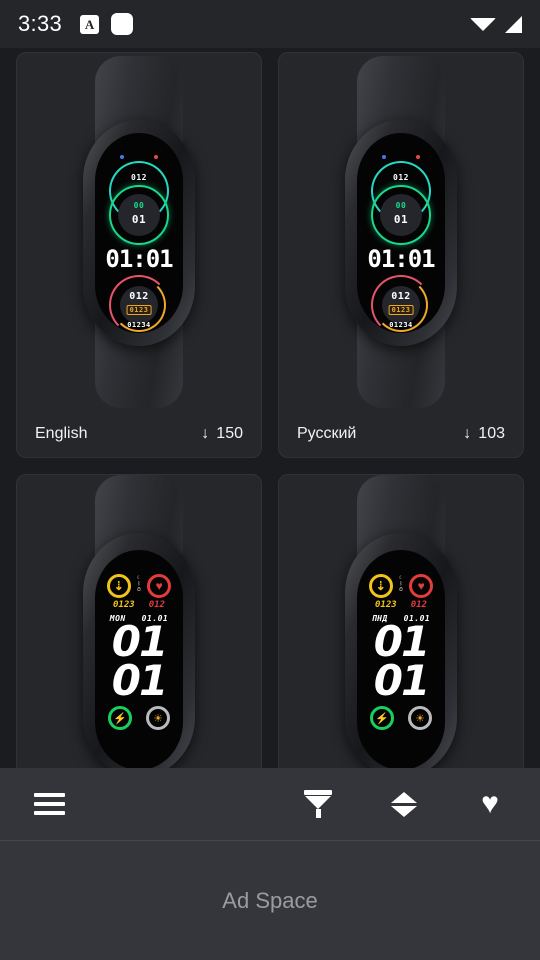  What do you see at coordinates (61, 433) in the screenshot?
I see `watchface-language-label: English` at bounding box center [61, 433].